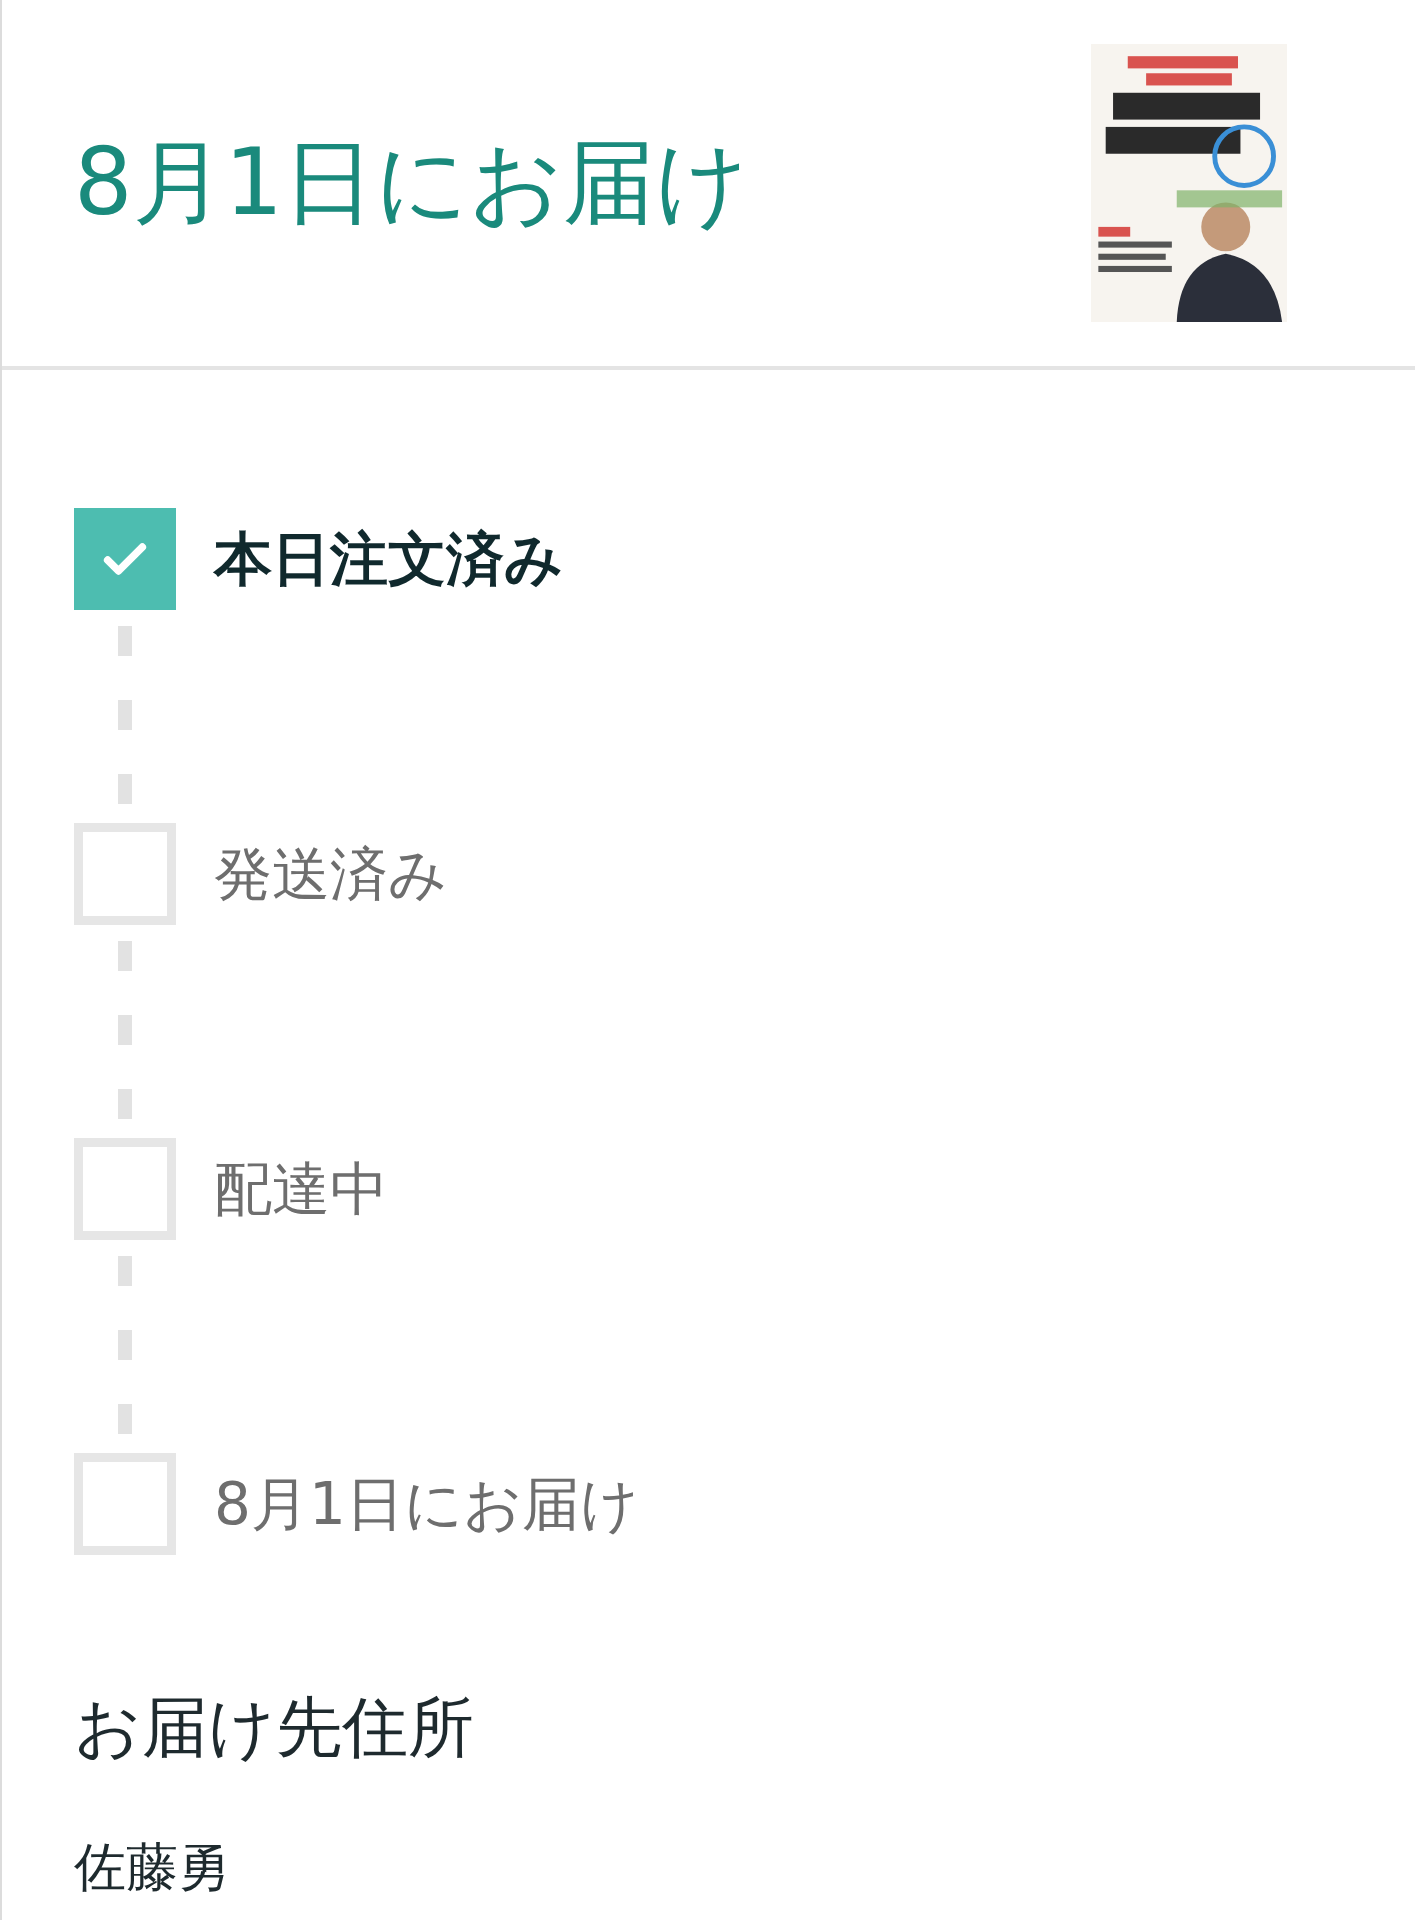 This screenshot has width=1415, height=1920. I want to click on step-label: 8月1日にお届け, so click(426, 1504).